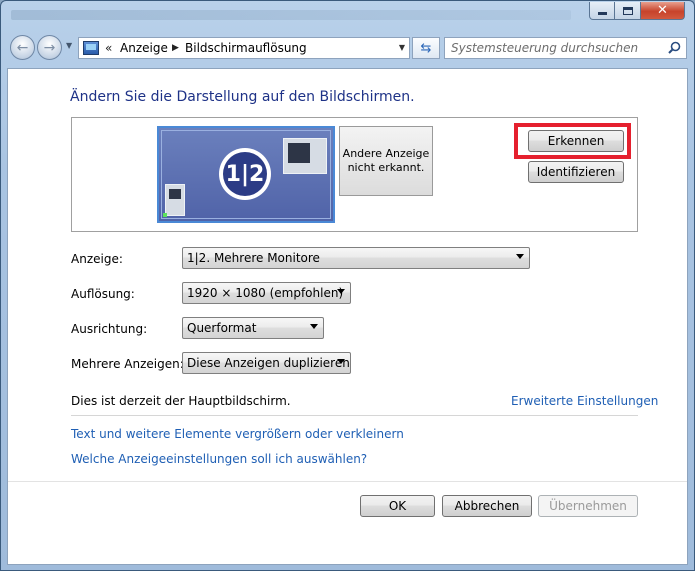  I want to click on cancel-button-label: Abbrechen, so click(487, 506).